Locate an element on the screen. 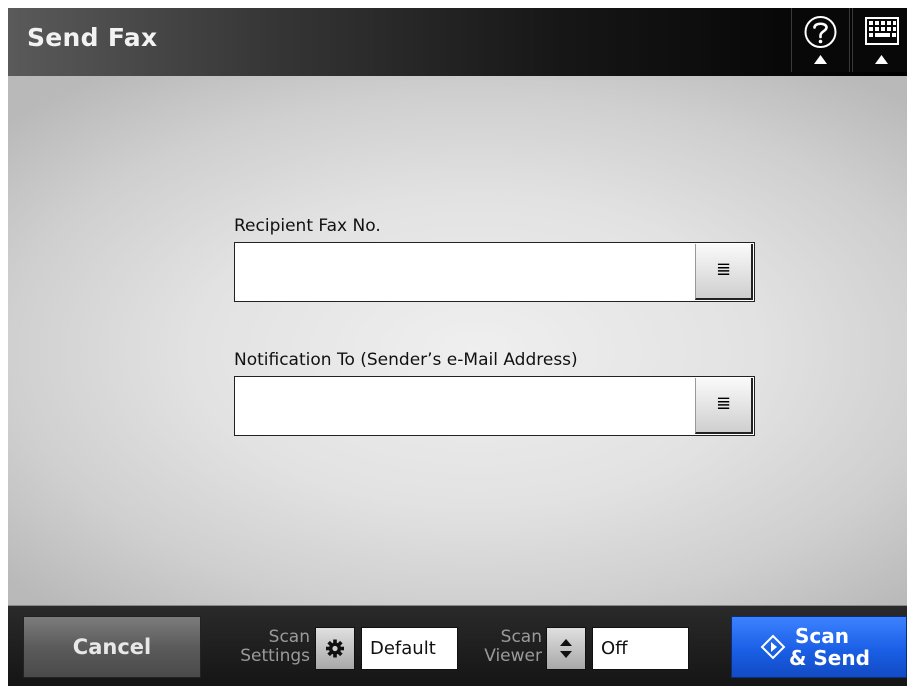 This screenshot has width=907, height=686. scan-settings-label-line1: Scan is located at coordinates (289, 637).